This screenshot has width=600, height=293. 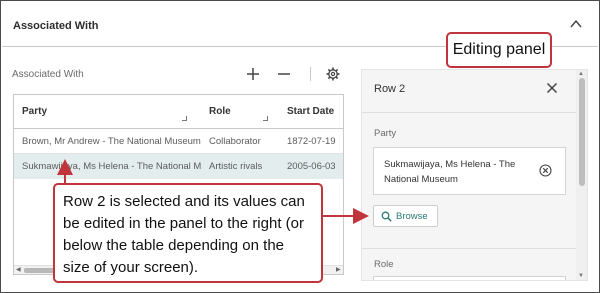 I want to click on callout-text: Editing panel, so click(x=499, y=49).